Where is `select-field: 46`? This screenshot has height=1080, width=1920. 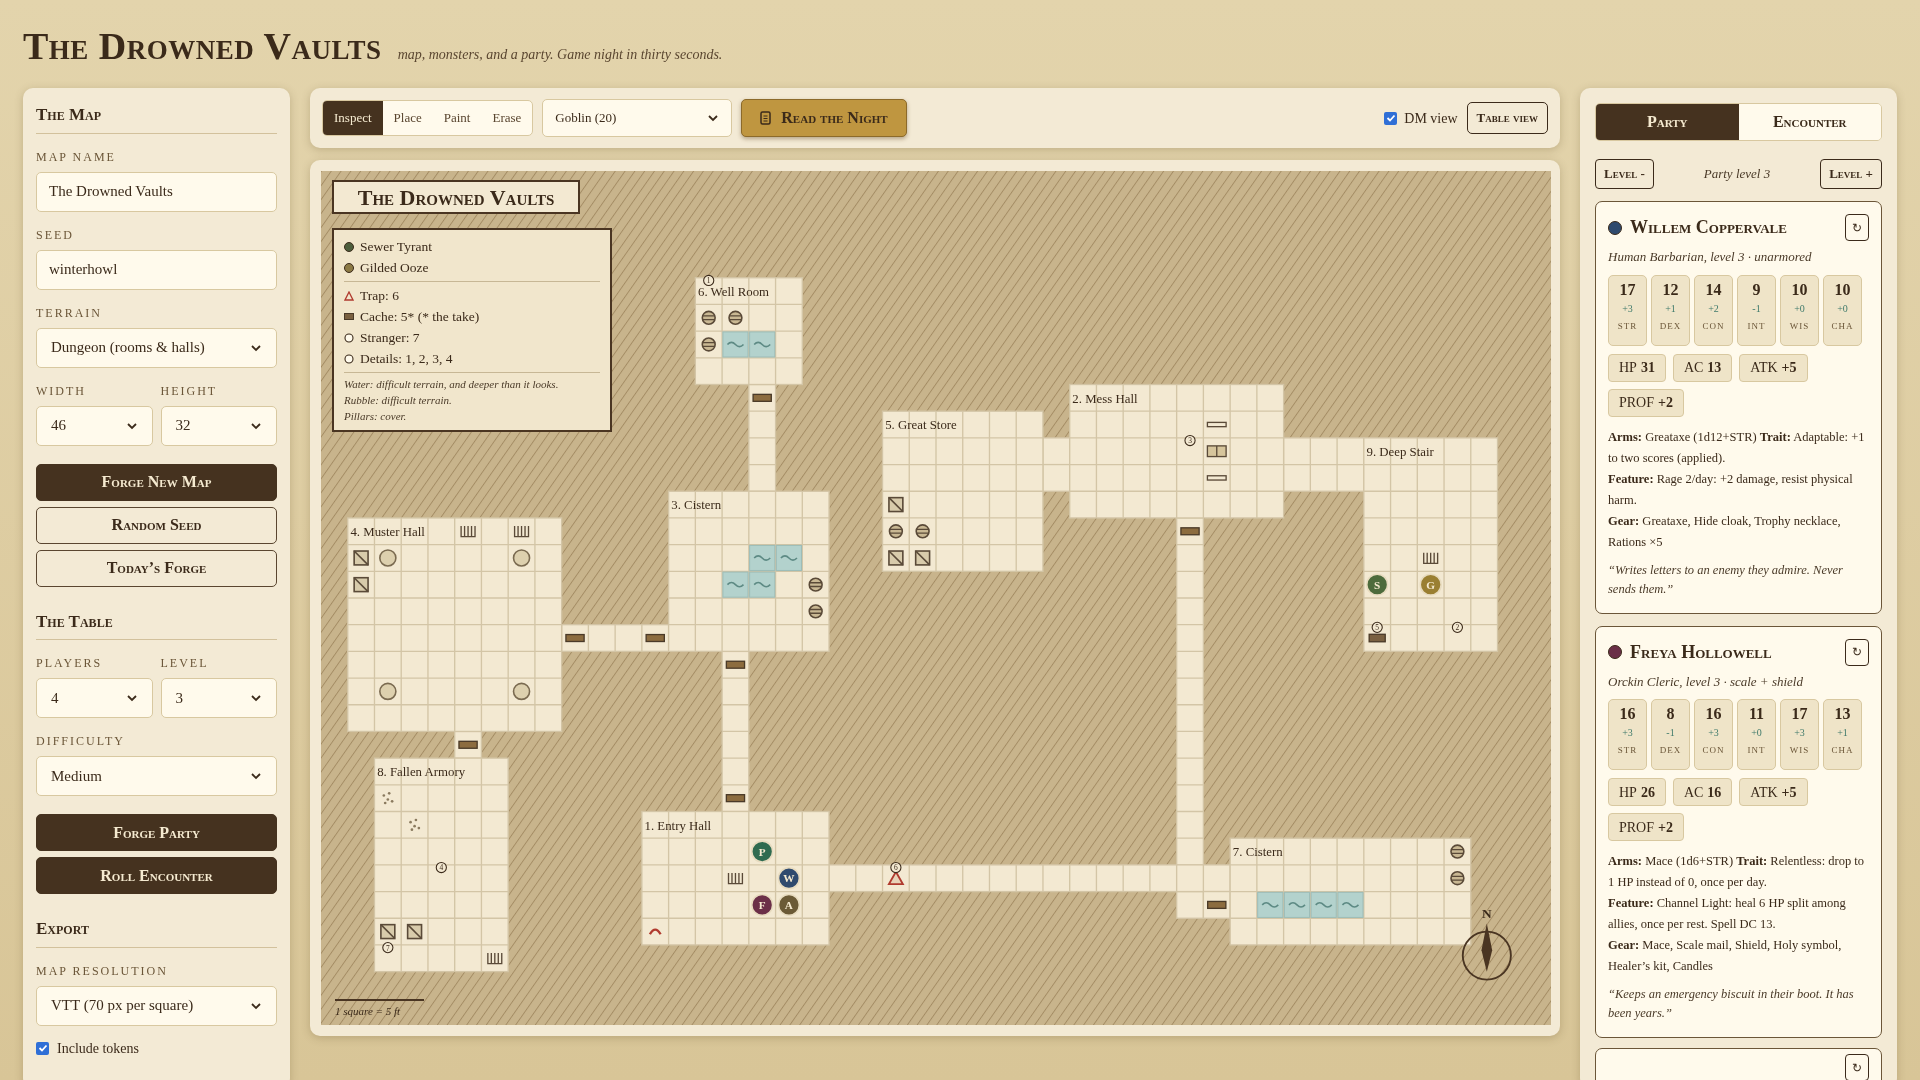 select-field: 46 is located at coordinates (94, 425).